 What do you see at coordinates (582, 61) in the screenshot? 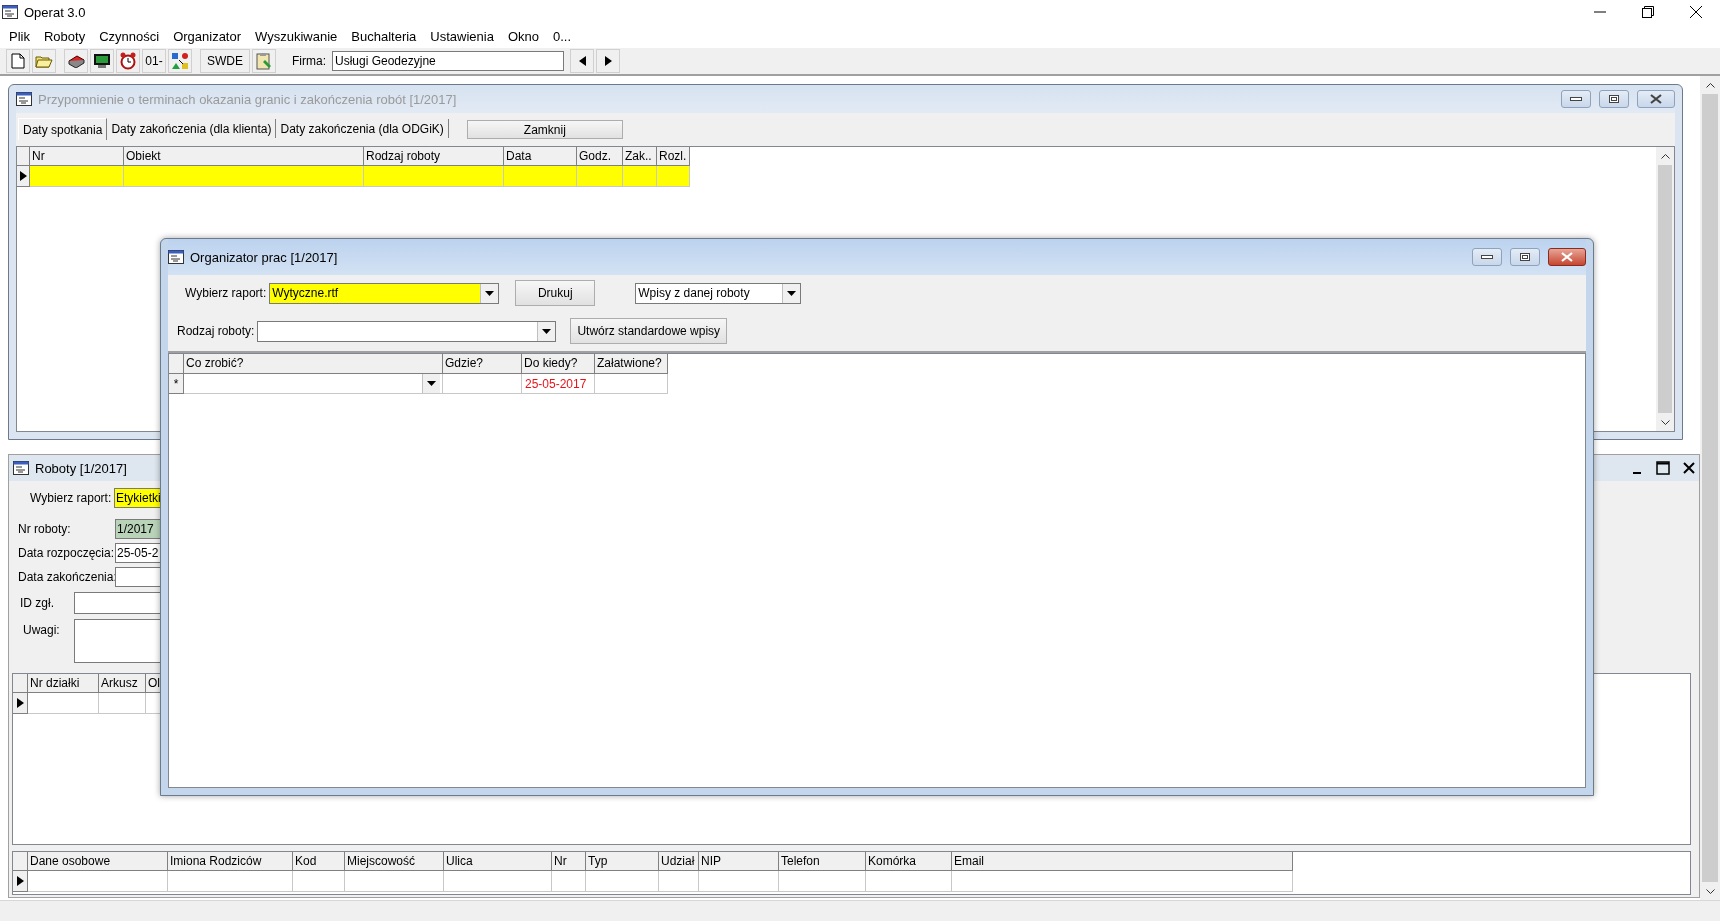
I see `previous-button` at bounding box center [582, 61].